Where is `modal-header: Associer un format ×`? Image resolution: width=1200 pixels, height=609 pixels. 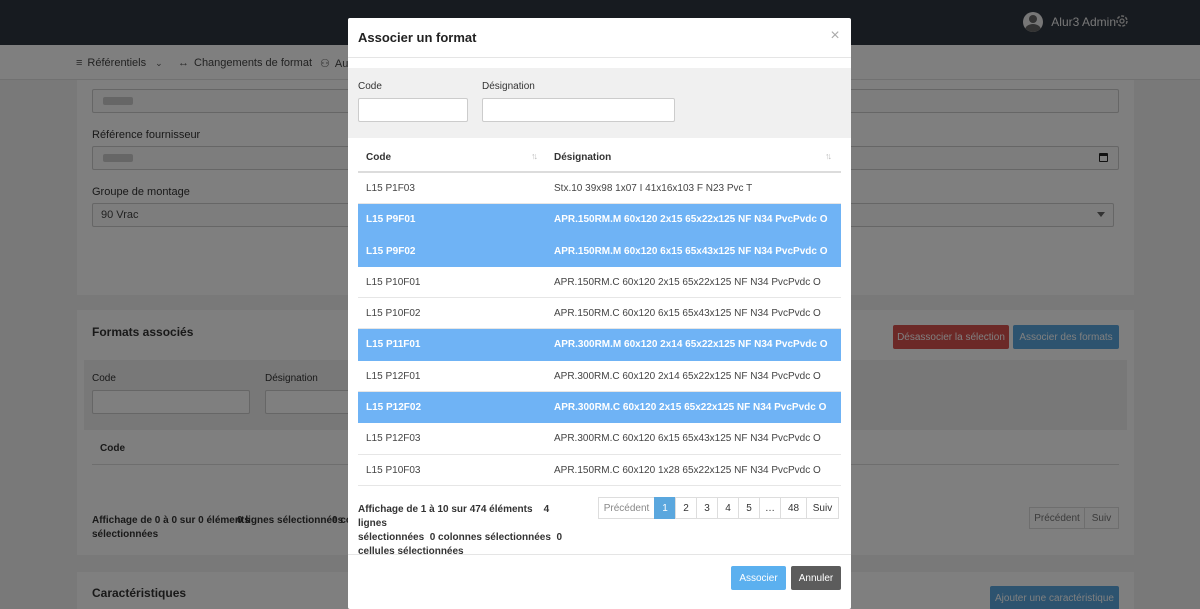
modal-header: Associer un format × is located at coordinates (599, 38).